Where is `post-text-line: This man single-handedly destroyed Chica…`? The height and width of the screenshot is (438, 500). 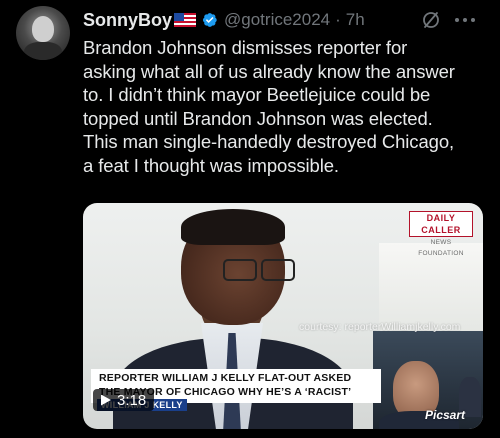
post-text-line: This man single-handedly destroyed Chica… is located at coordinates (269, 141).